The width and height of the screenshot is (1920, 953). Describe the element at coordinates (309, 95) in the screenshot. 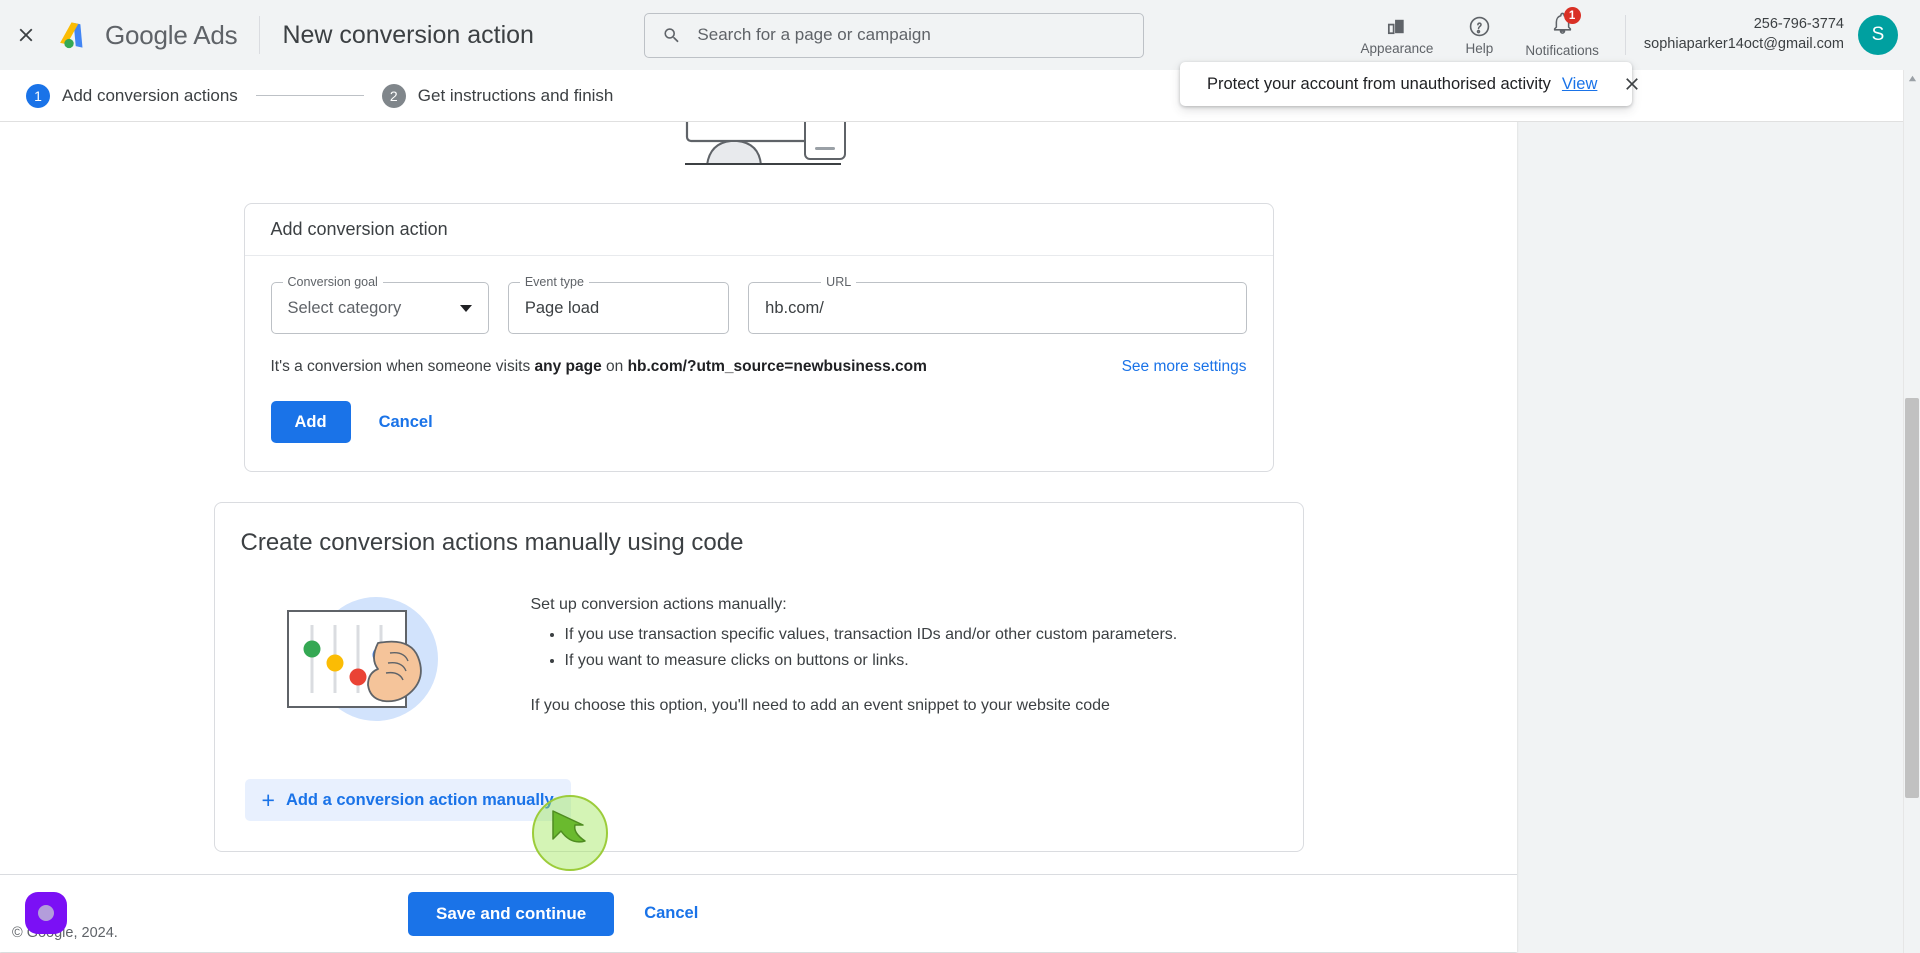

I see `stepper-connector` at that location.